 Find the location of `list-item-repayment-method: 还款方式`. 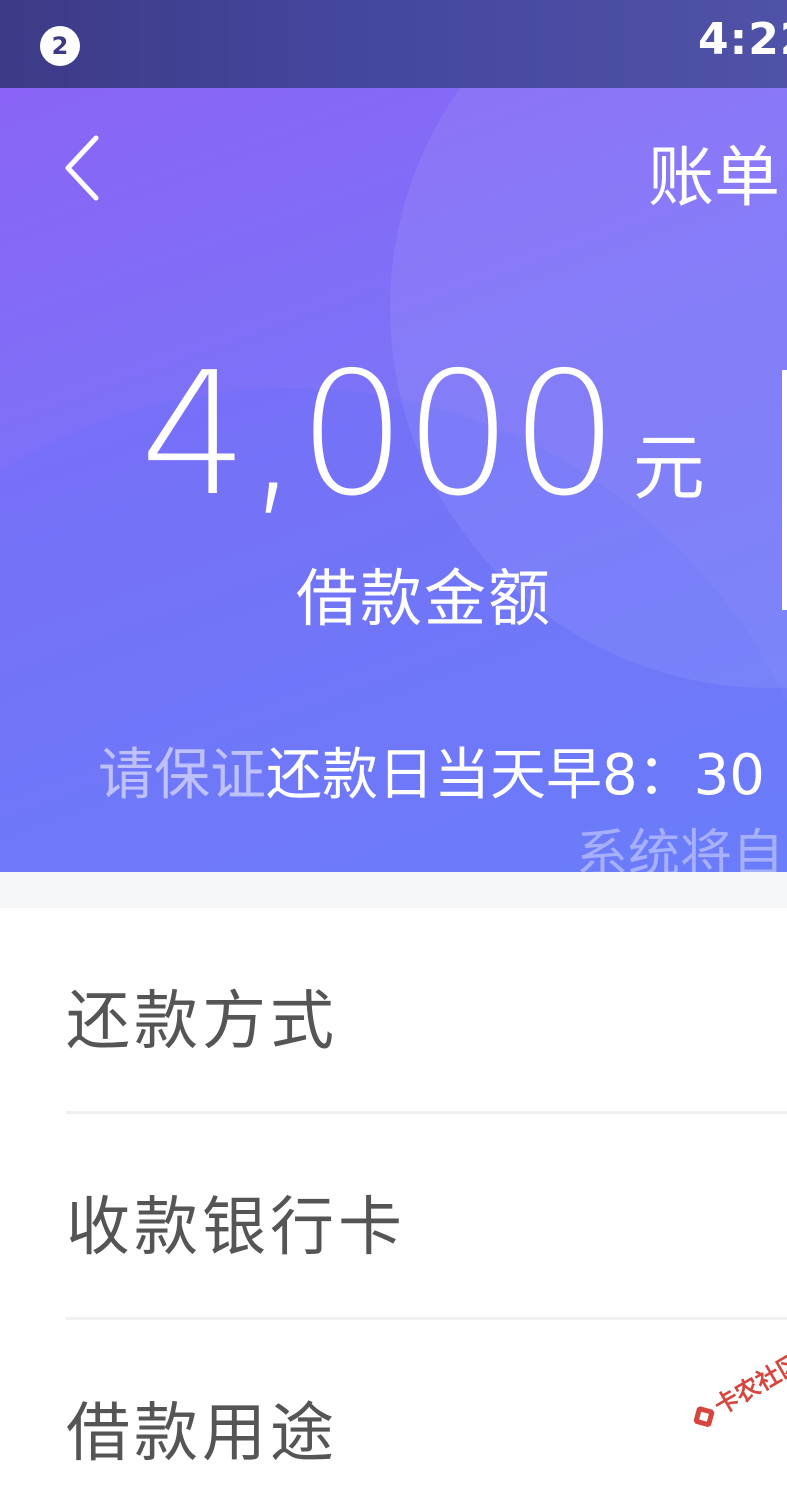

list-item-repayment-method: 还款方式 is located at coordinates (393, 1011).